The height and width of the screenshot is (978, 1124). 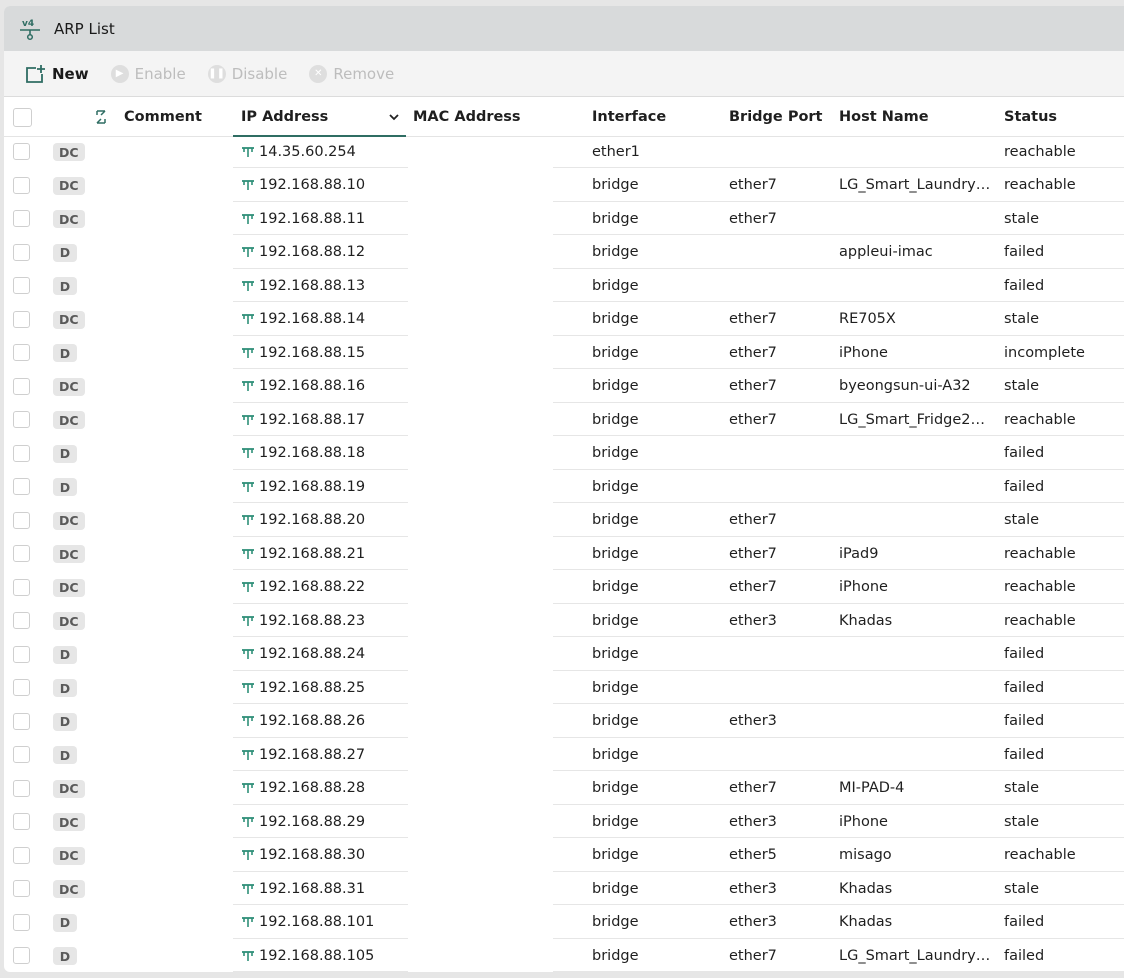 What do you see at coordinates (303, 453) in the screenshot?
I see `ip-address-cell: 192.168.88.18` at bounding box center [303, 453].